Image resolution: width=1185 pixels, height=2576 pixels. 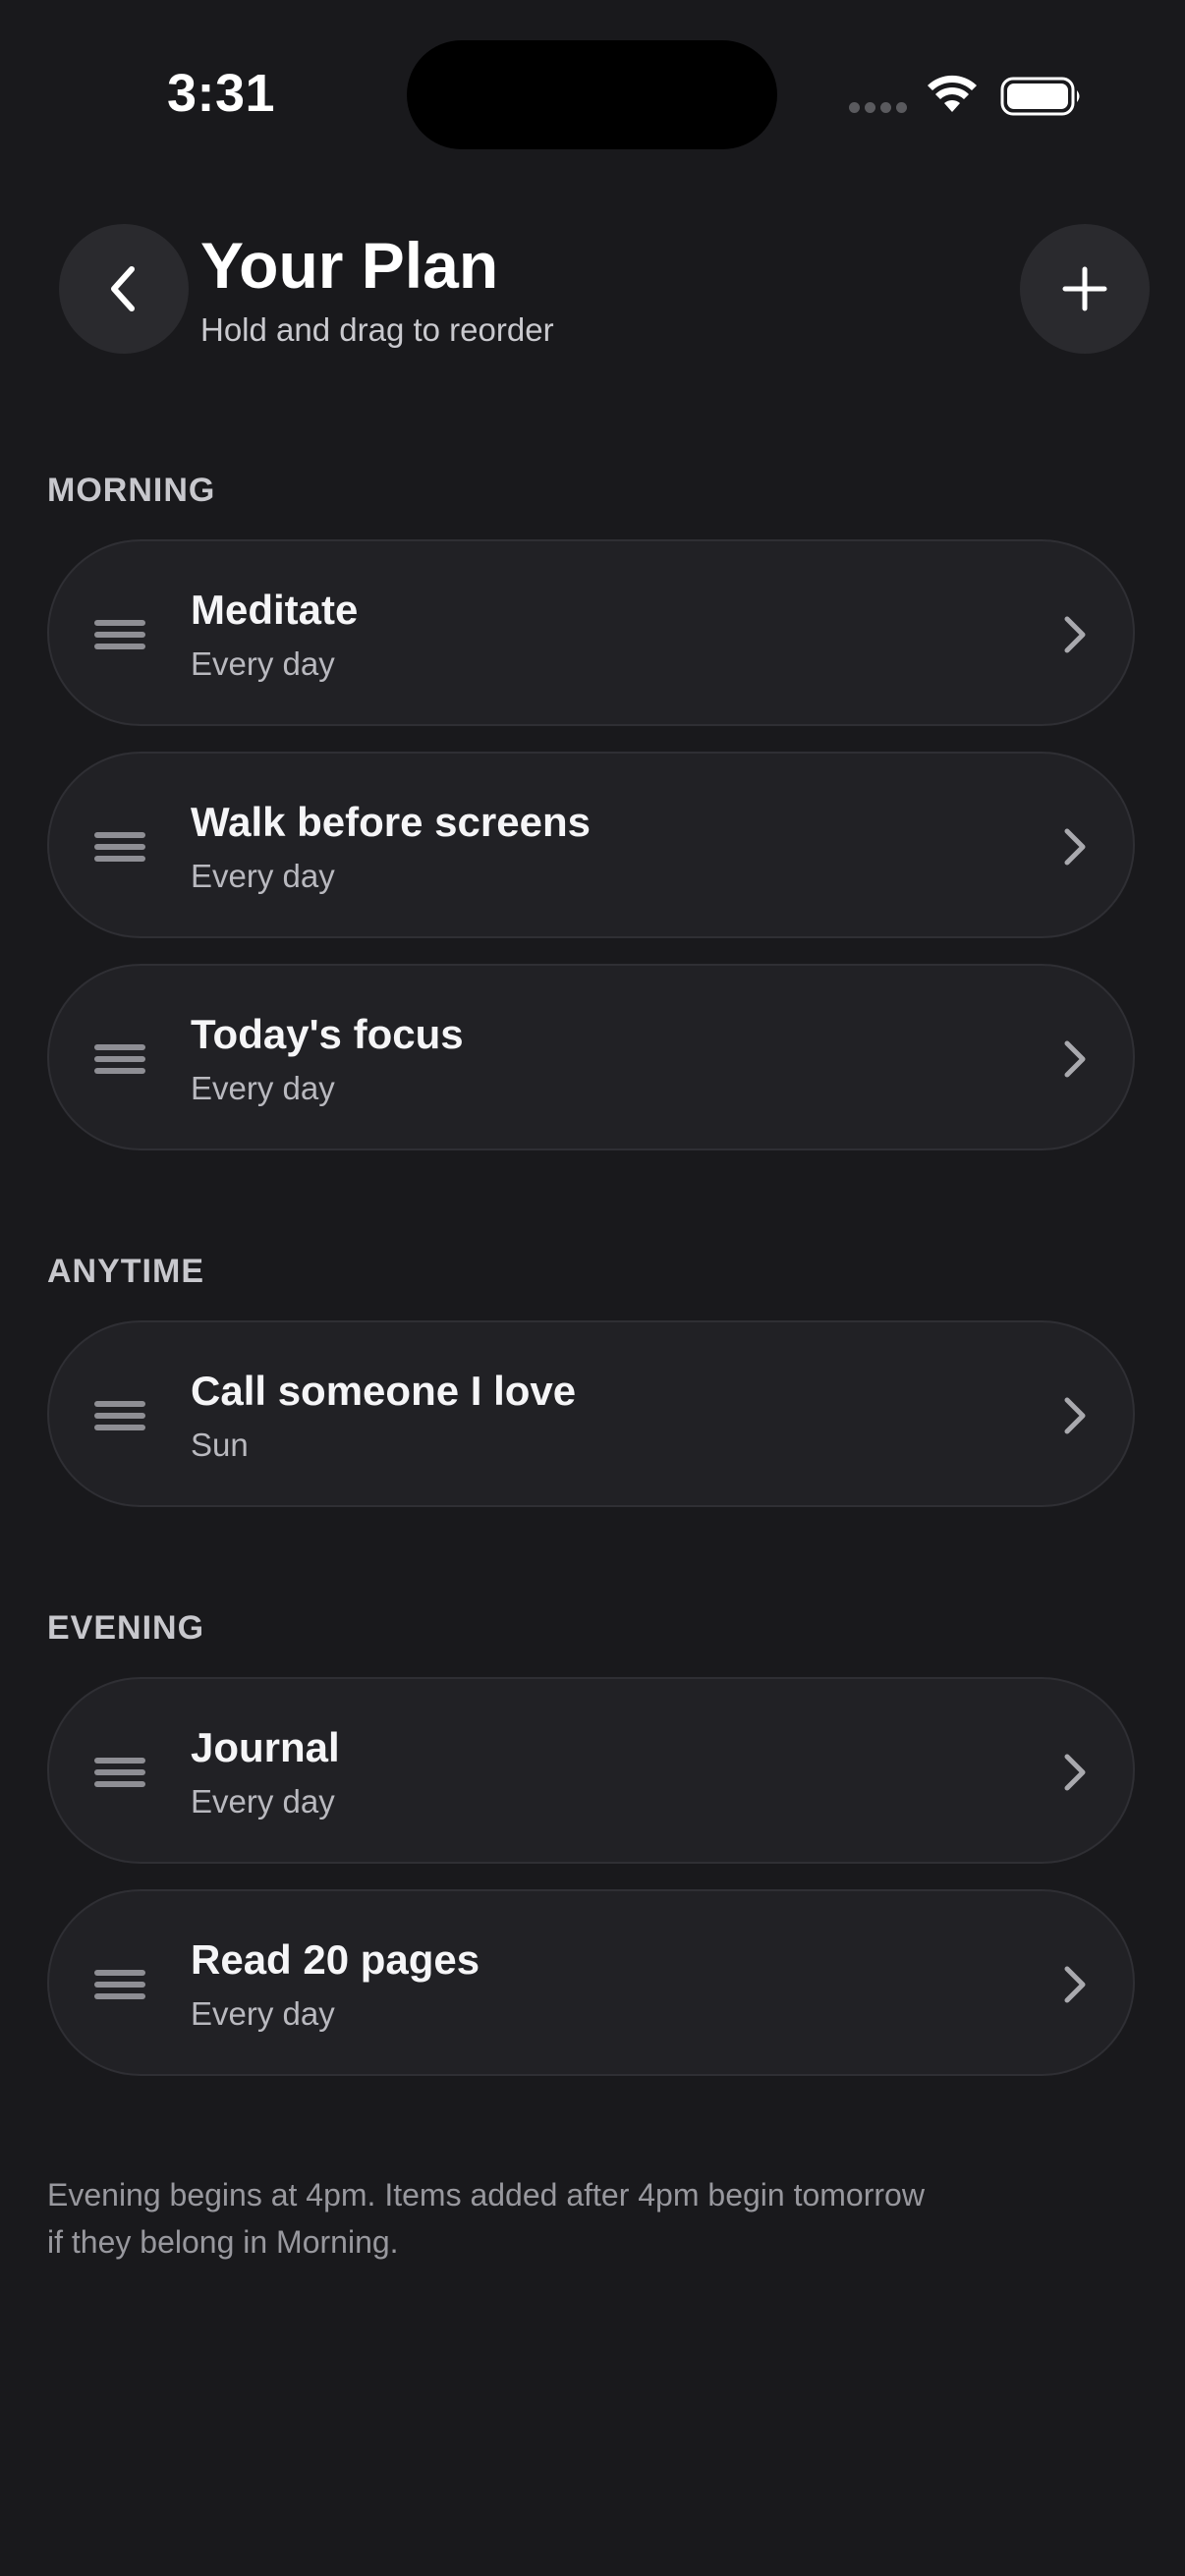 What do you see at coordinates (1040, 96) in the screenshot?
I see `battery-icon` at bounding box center [1040, 96].